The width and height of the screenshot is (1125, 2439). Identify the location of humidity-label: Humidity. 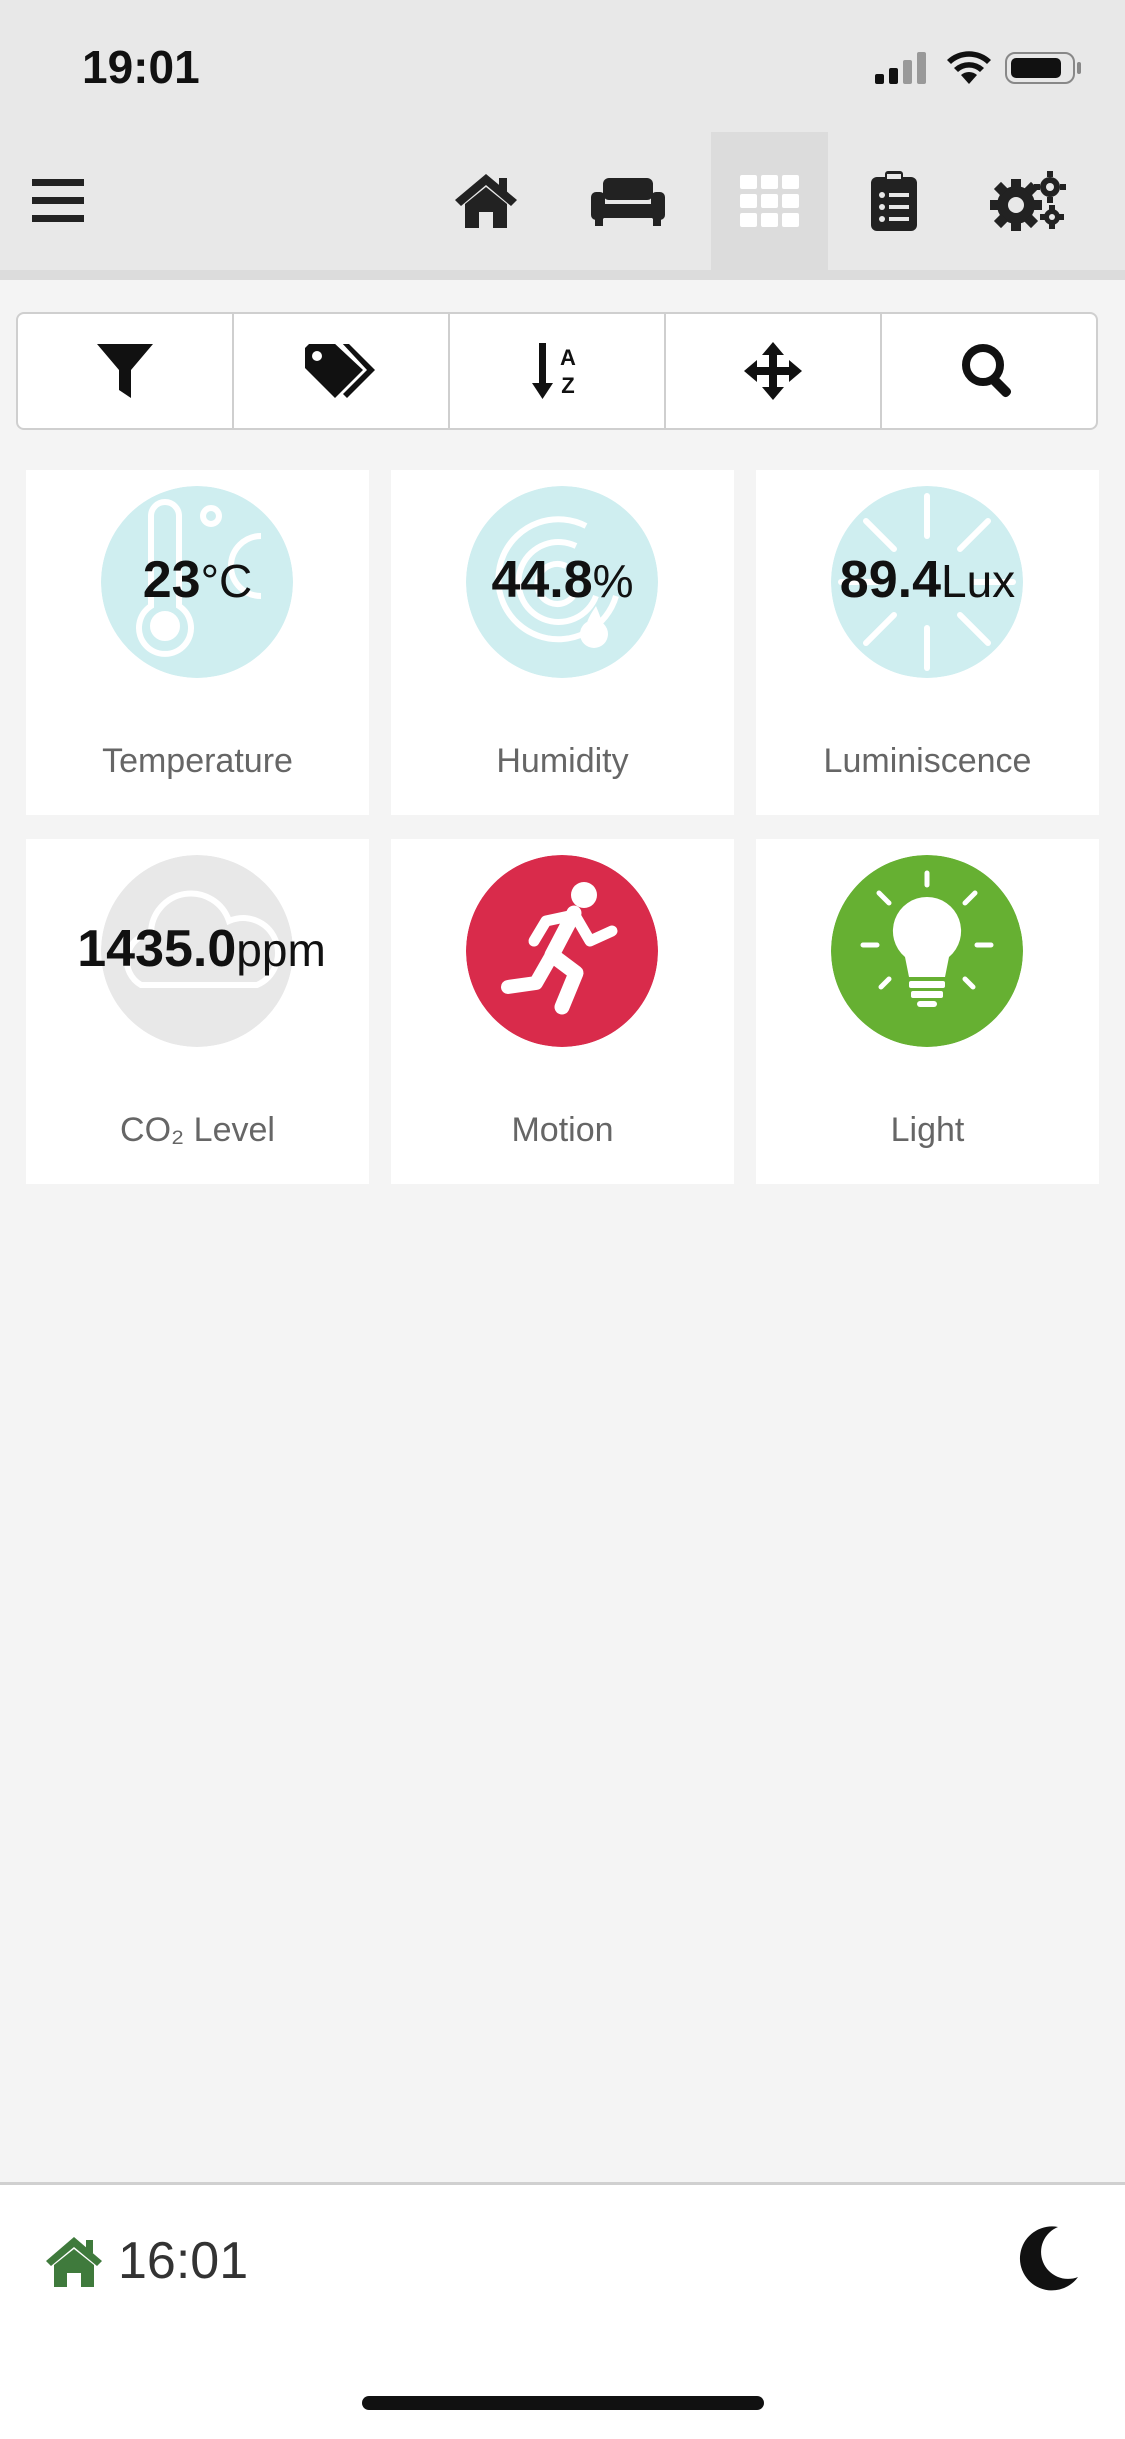
(562, 761).